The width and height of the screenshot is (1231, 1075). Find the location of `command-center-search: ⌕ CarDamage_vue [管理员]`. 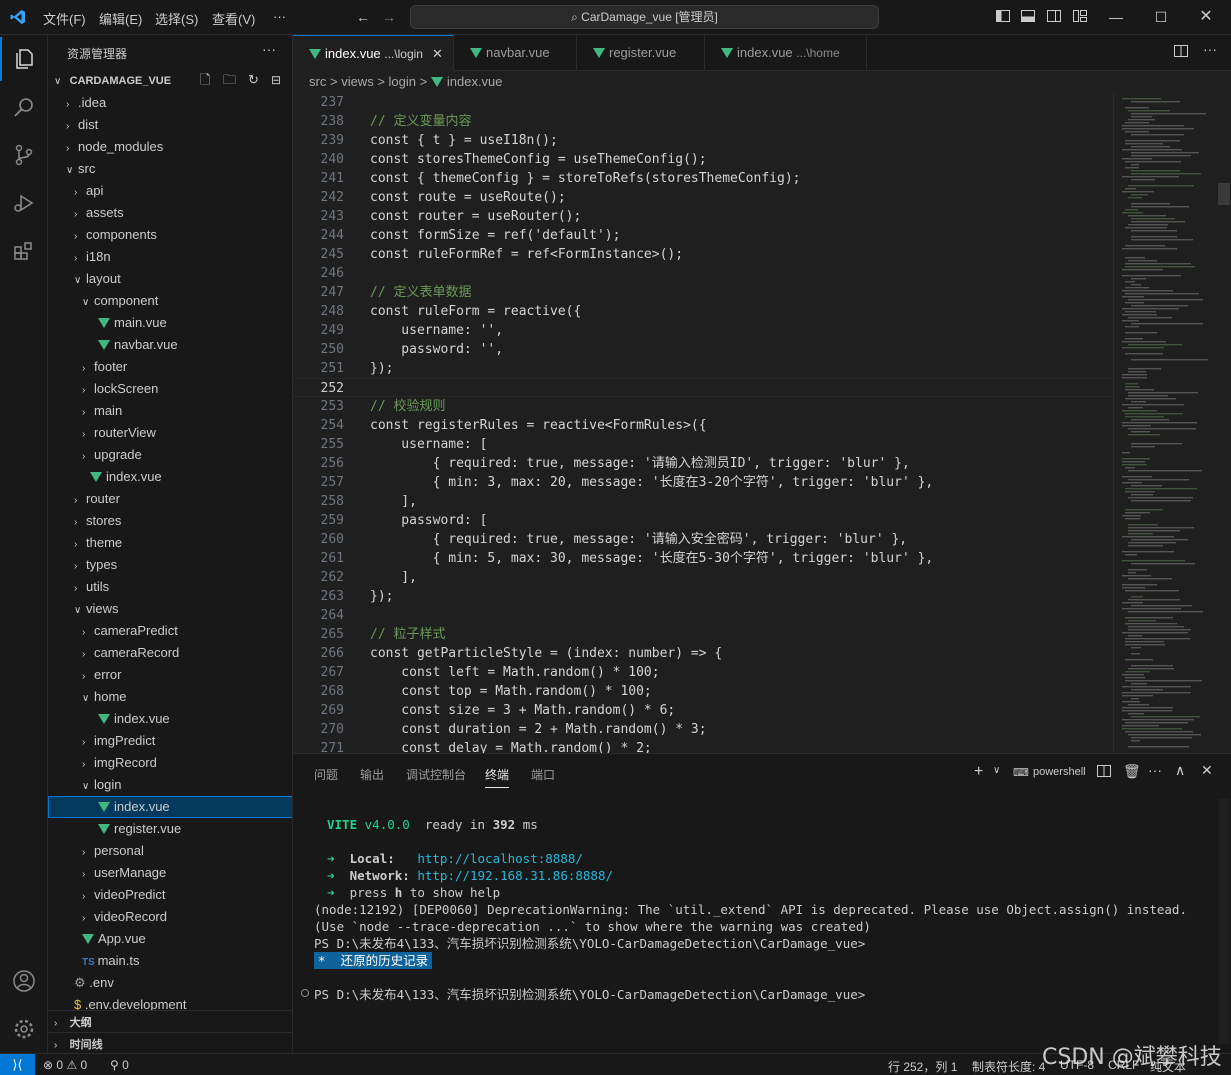

command-center-search: ⌕ CarDamage_vue [管理员] is located at coordinates (644, 17).